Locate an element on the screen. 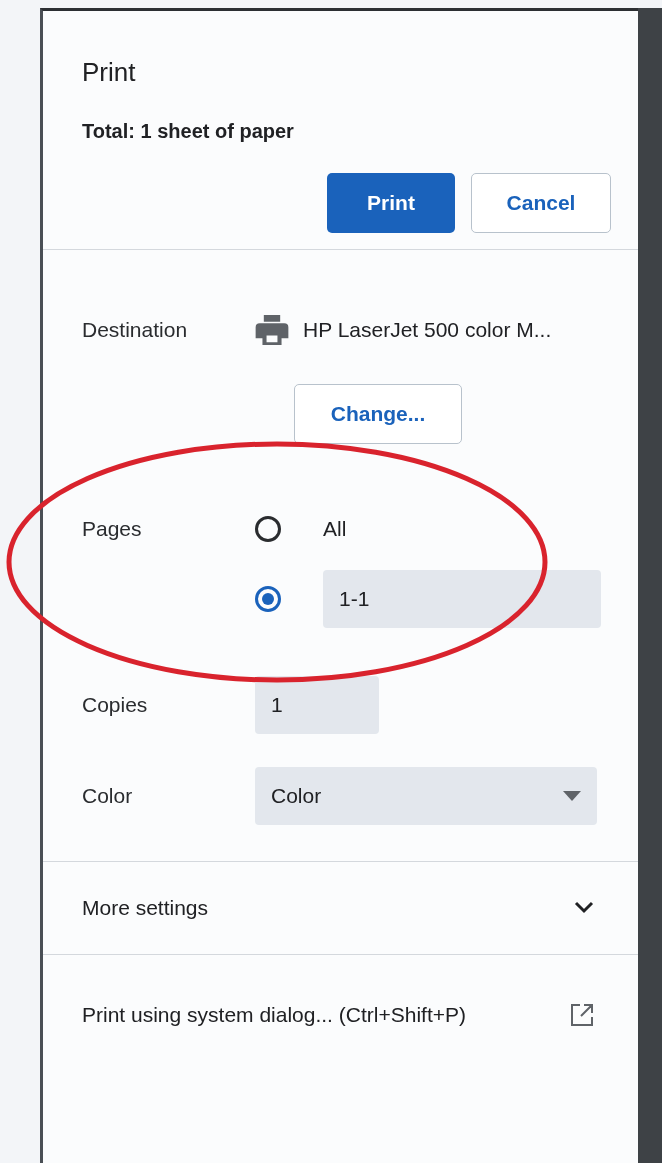  system-dialog-link: Print using system dialog... (Ctrl+Shift+P) is located at coordinates (340, 1015).